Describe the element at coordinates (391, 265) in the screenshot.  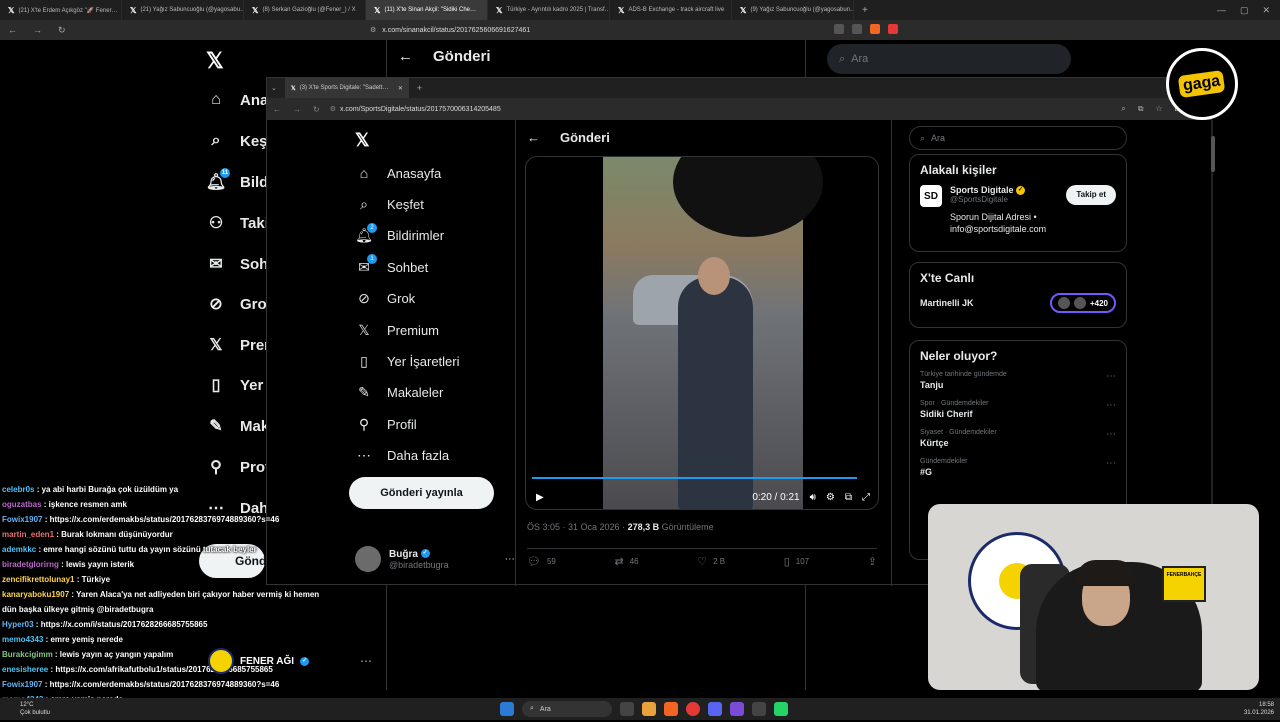
I see `sidebar-item-mail: ✉ 1 Sohbet` at that location.